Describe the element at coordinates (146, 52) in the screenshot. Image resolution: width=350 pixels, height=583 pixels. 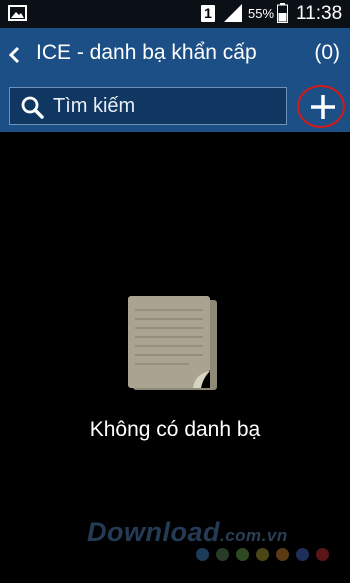
I see `page-title: ICE - danh bạ khẩn cấp` at that location.